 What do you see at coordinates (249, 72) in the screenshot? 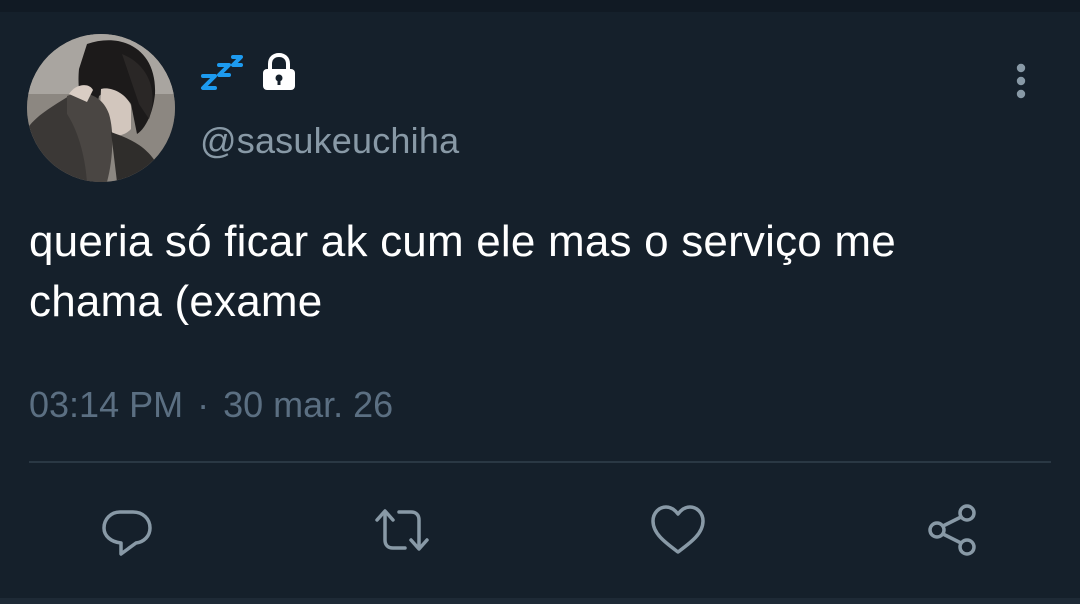
I see `display-name` at bounding box center [249, 72].